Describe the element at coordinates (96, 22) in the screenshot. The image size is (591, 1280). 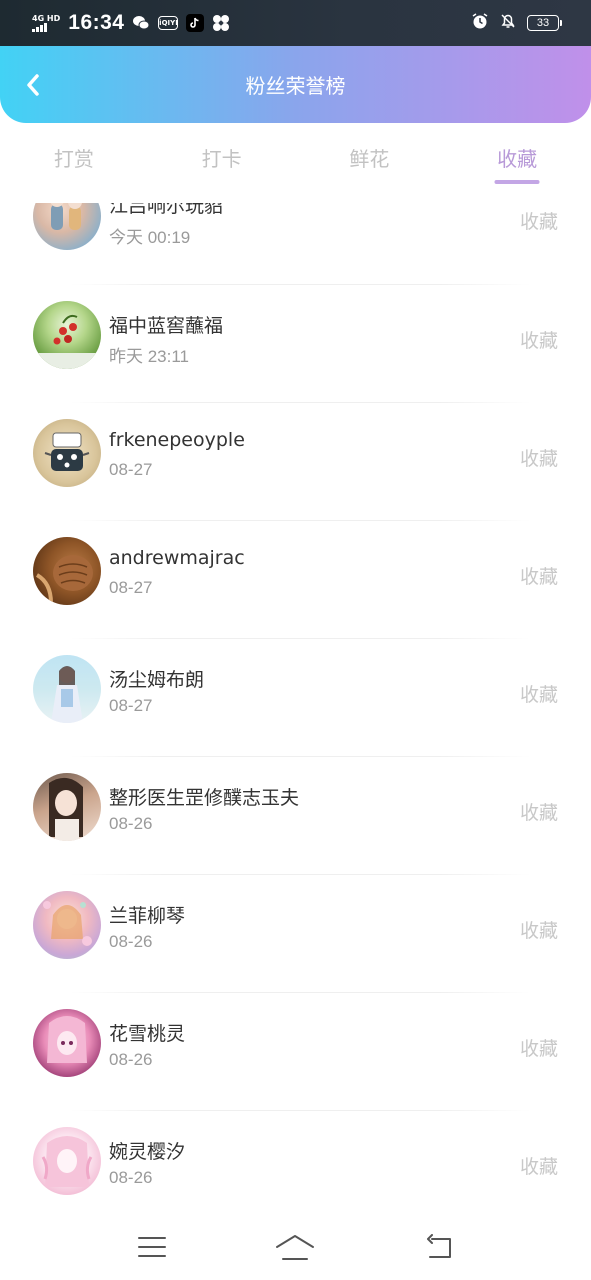
I see `clock: 16:34` at that location.